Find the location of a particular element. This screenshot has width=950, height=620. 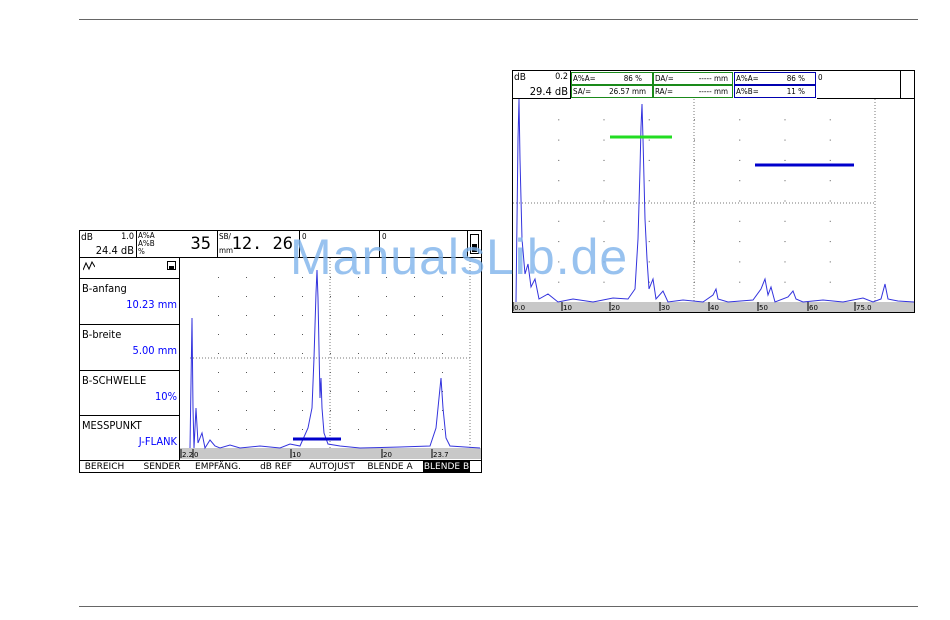

panel-value: 5.00 mm is located at coordinates (154, 350).